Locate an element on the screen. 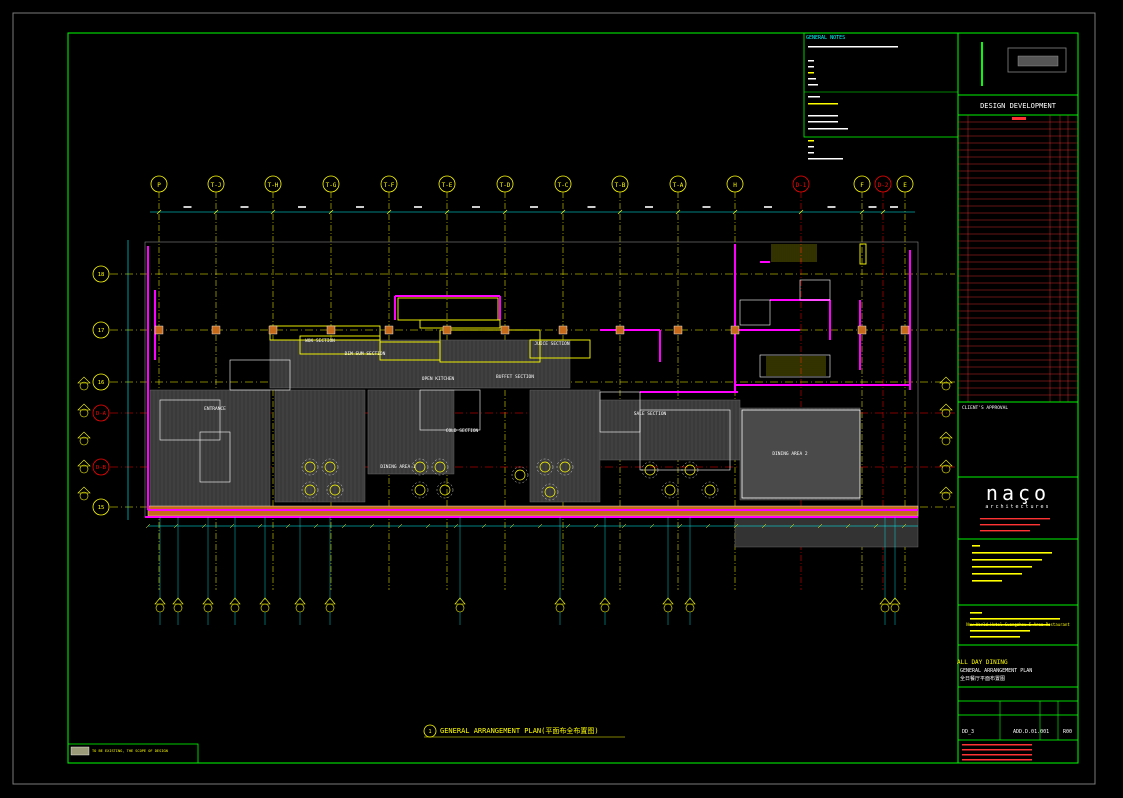 Image resolution: width=1123 pixels, height=798 pixels. room-label: OPEN KITCHEN is located at coordinates (438, 379).